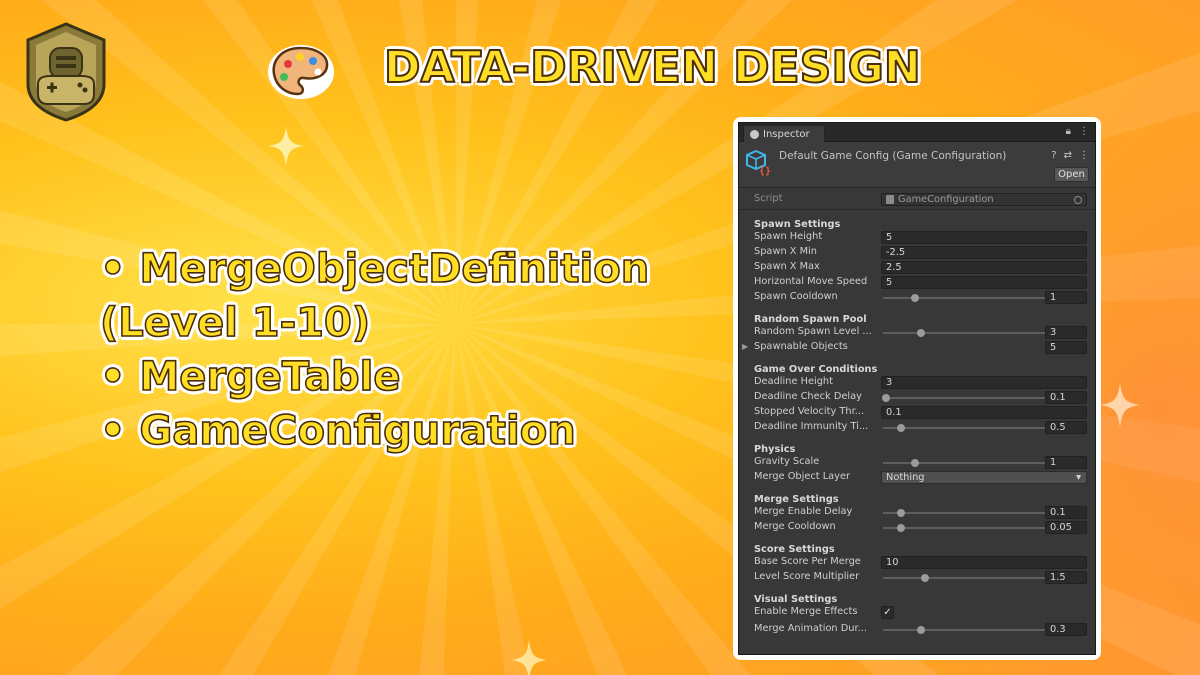 The image size is (1200, 675). What do you see at coordinates (1071, 174) in the screenshot?
I see `open-button: Open` at bounding box center [1071, 174].